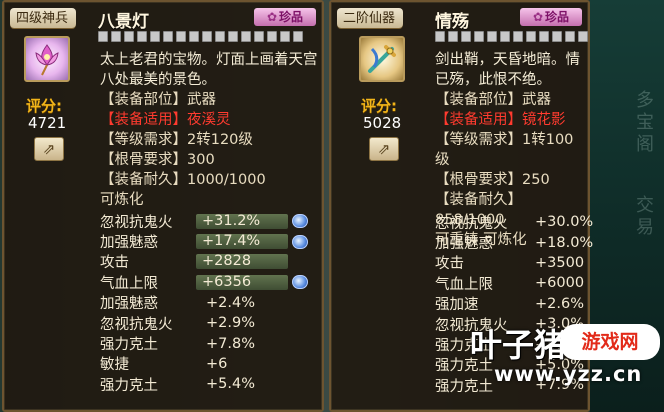 Image resolution: width=664 pixels, height=412 pixels. Describe the element at coordinates (43, 18) in the screenshot. I see `item-grade-tag: 四级神兵` at that location.